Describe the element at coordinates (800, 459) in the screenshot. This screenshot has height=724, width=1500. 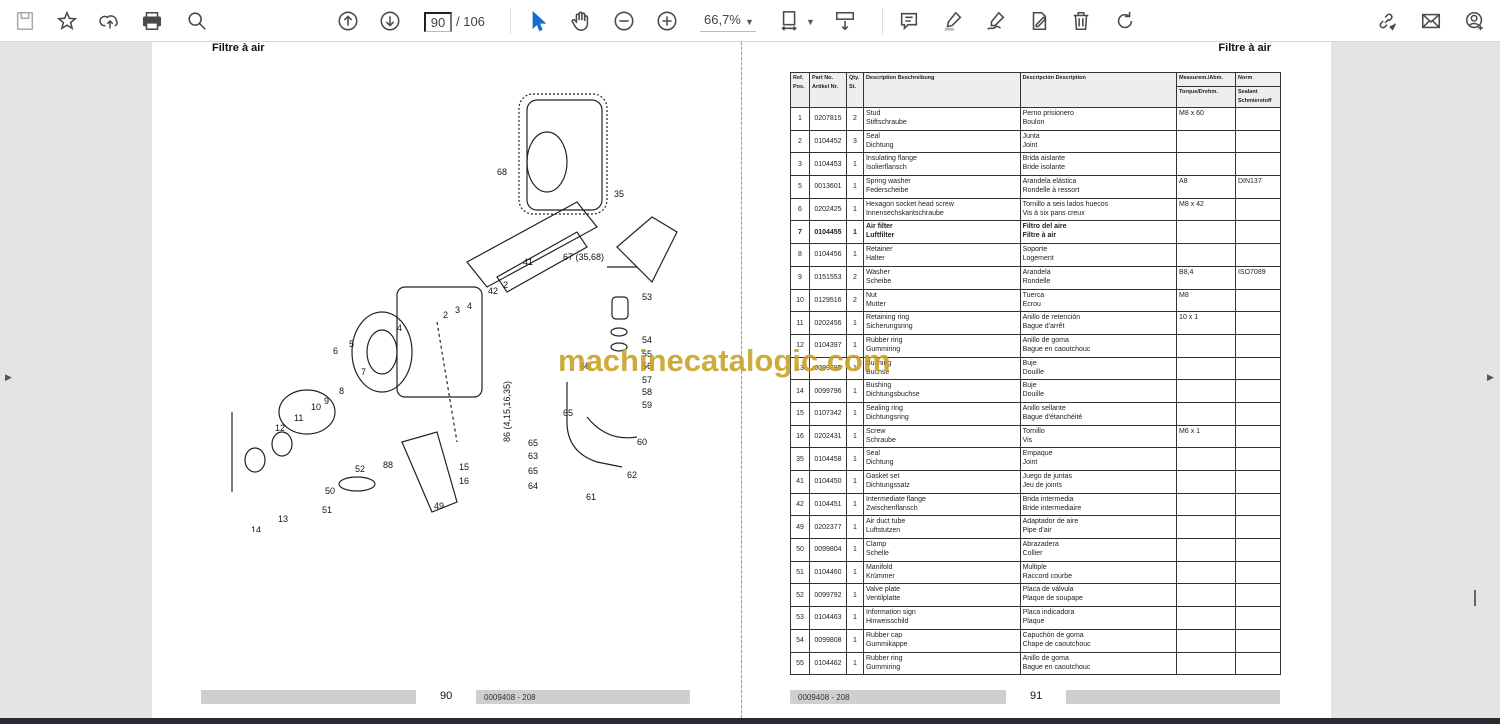
I see `ref: 35` at that location.